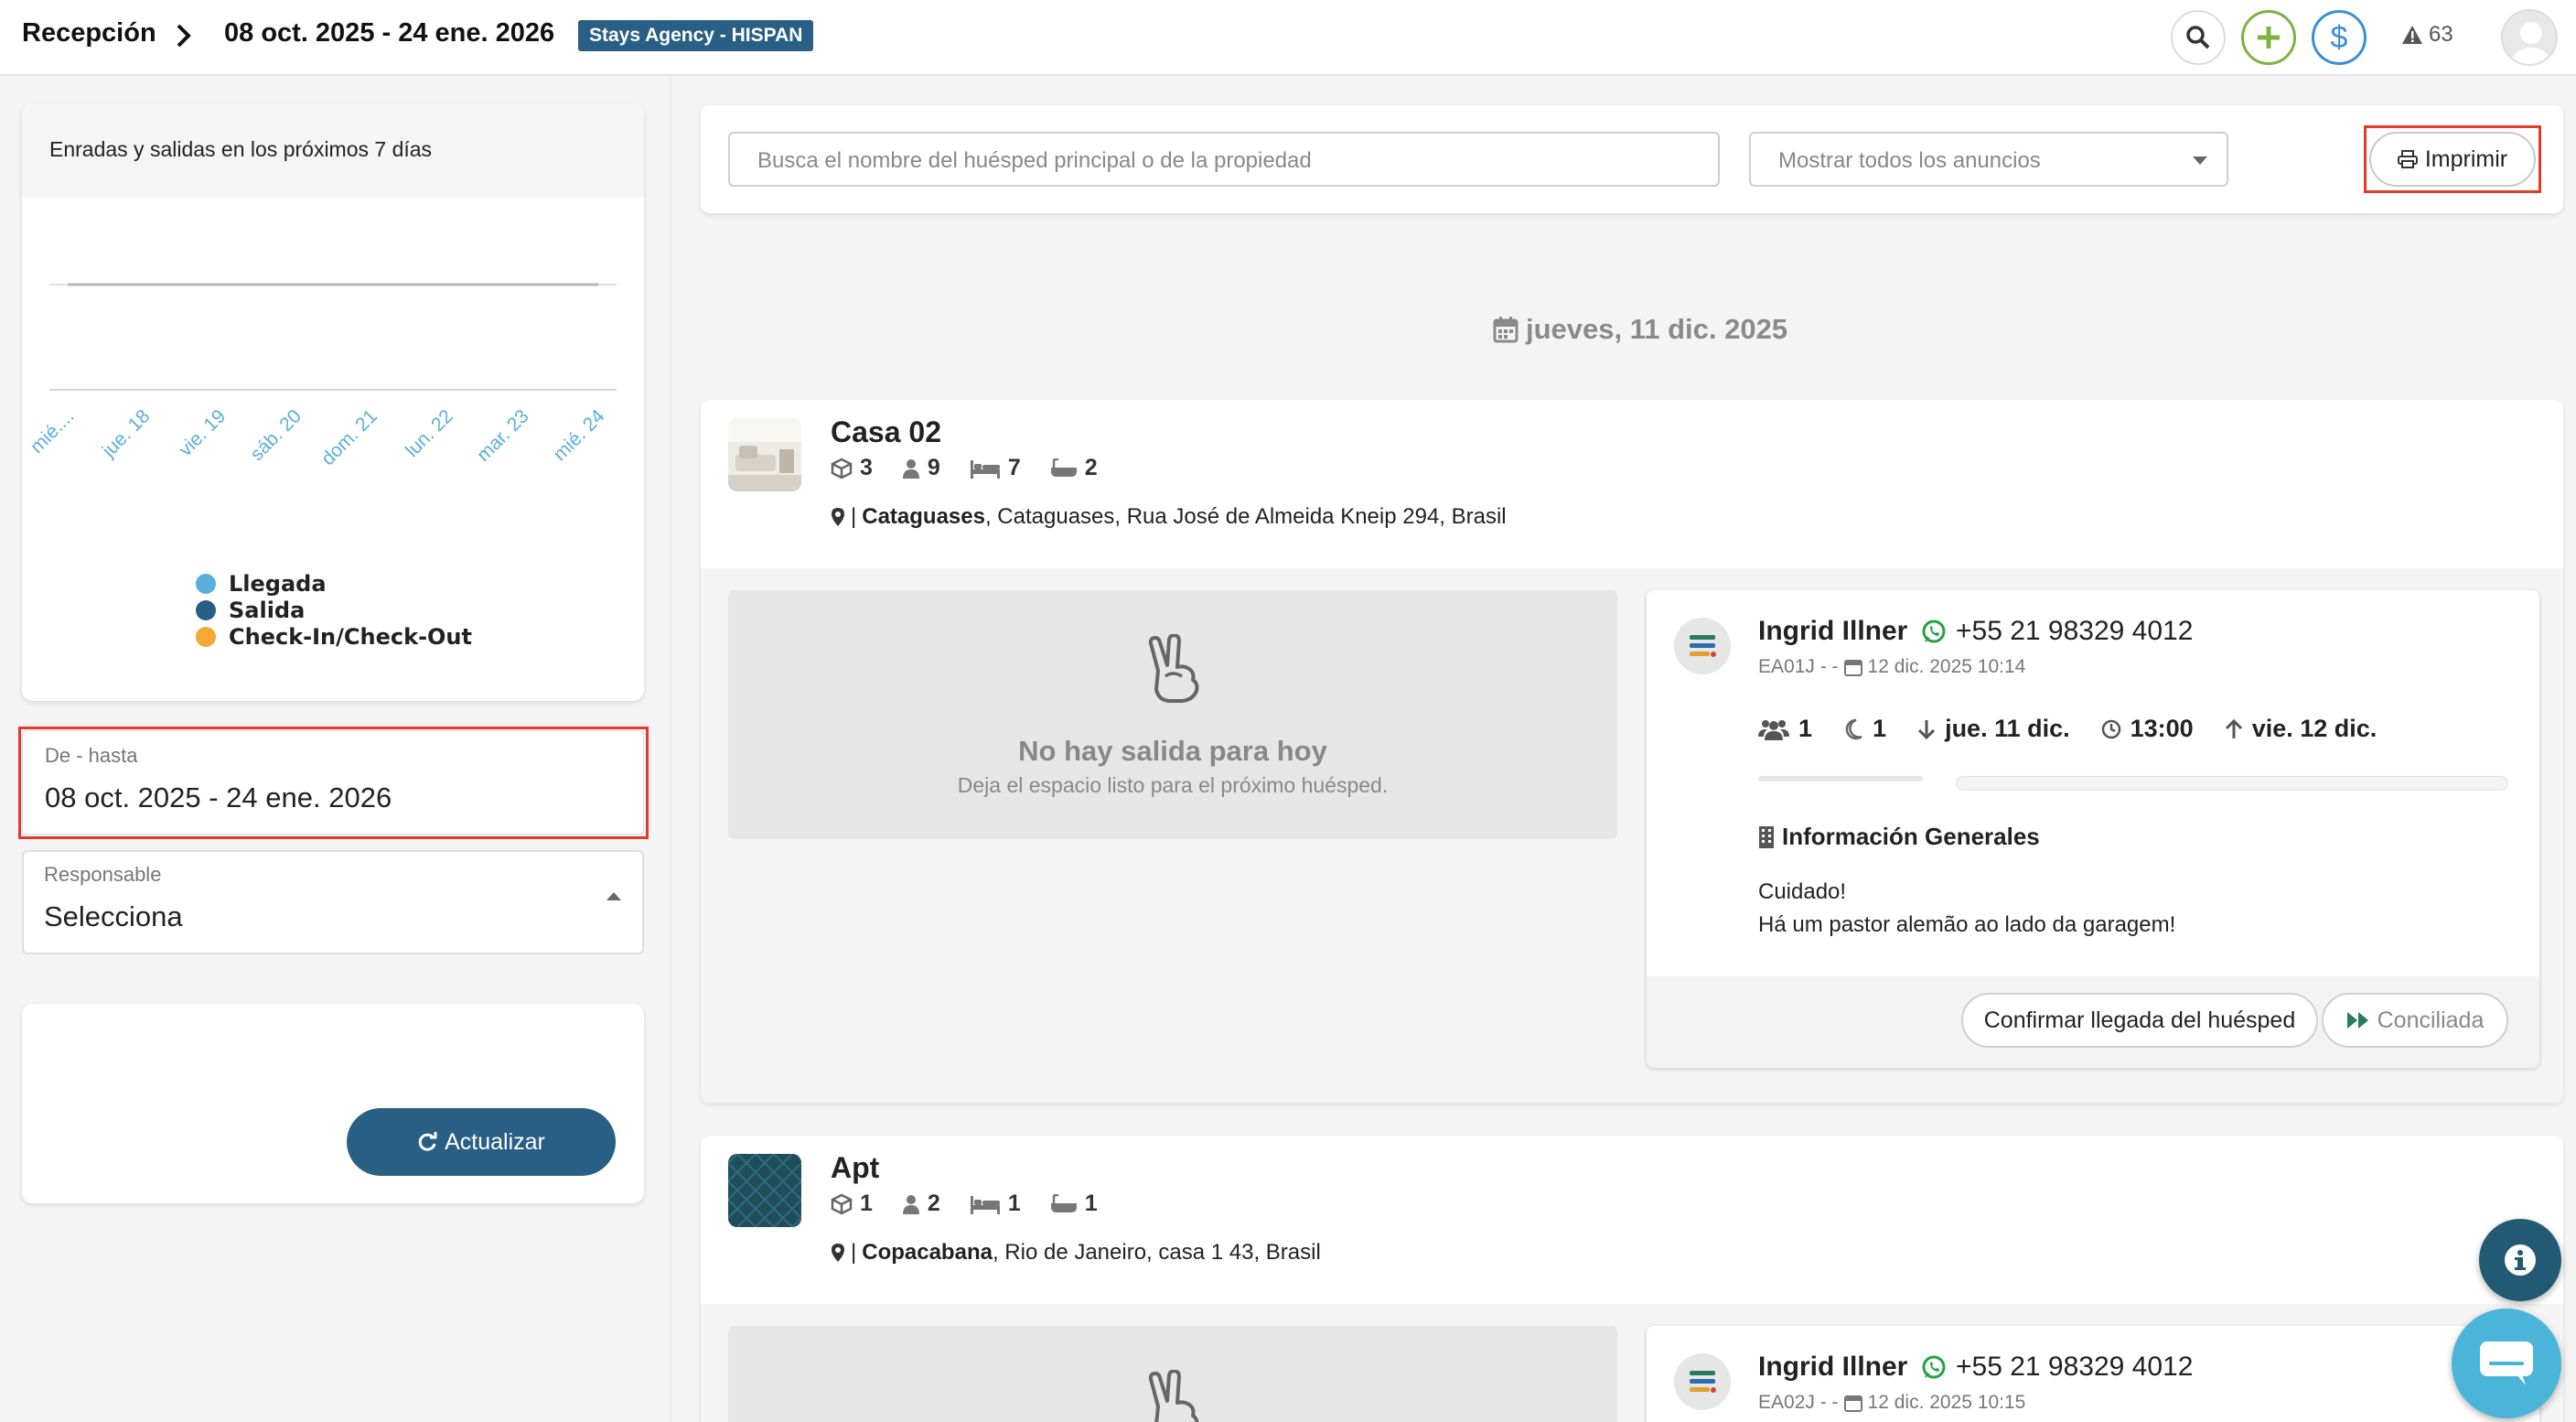 This screenshot has width=2576, height=1422. Describe the element at coordinates (2232, 783) in the screenshot. I see `stay-timeline-bar` at that location.